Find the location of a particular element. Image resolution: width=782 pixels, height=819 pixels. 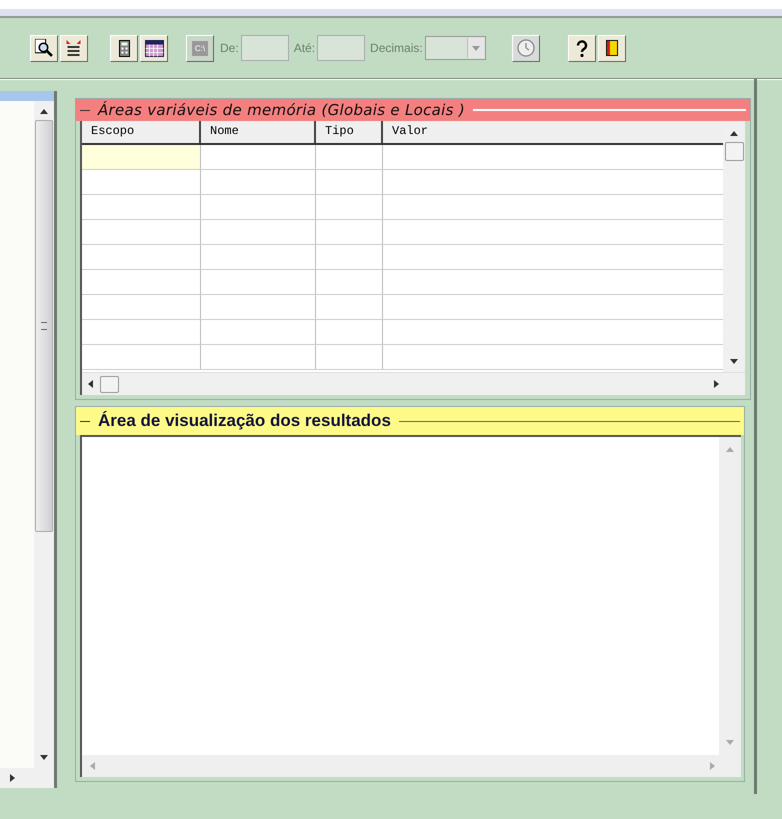

panel-title: Área de visualização dos resultados is located at coordinates (244, 421).